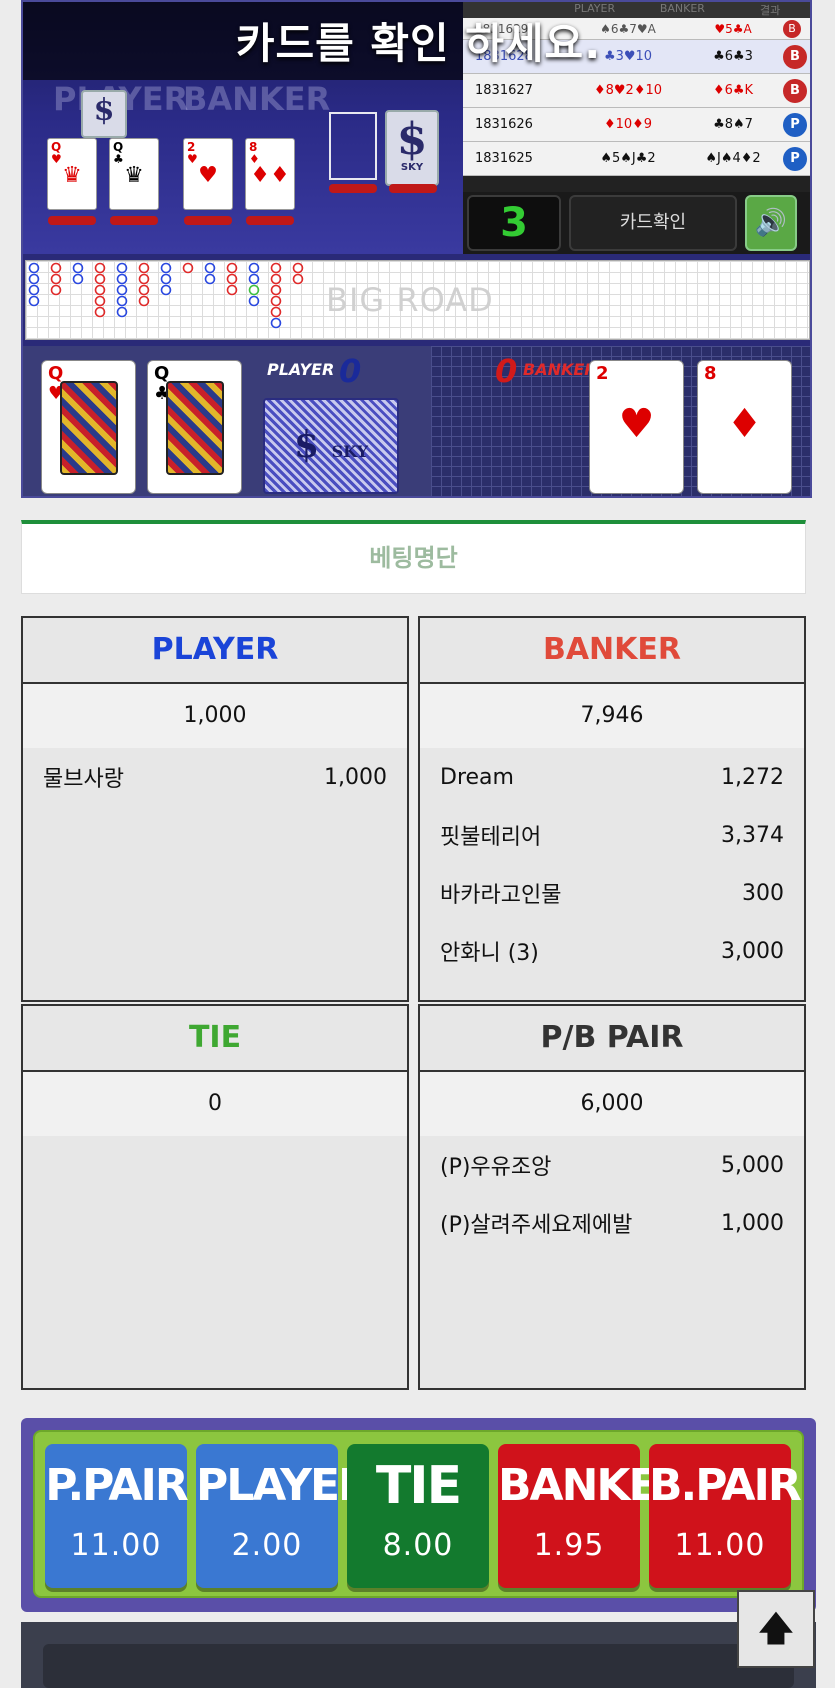  I want to click on b-pair-bet-button: B.PAIR 11.00, so click(725, 1516).